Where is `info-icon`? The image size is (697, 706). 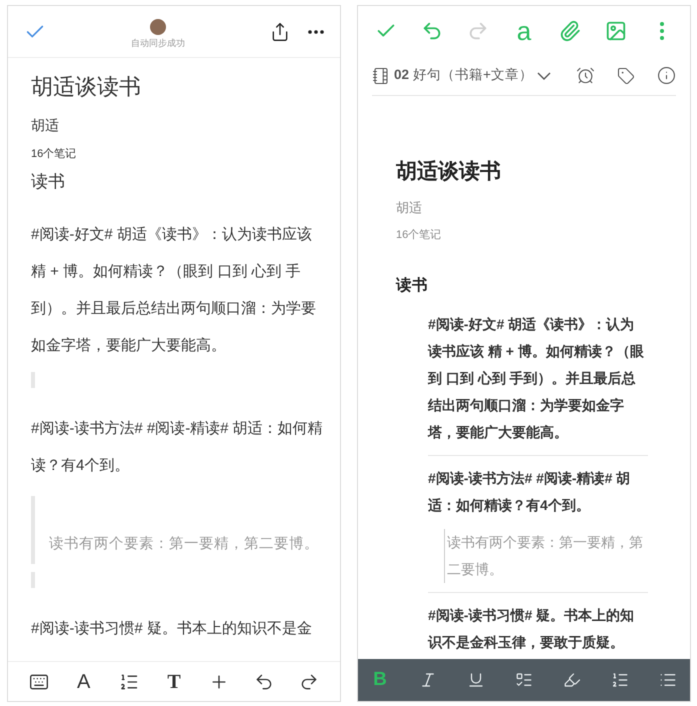 info-icon is located at coordinates (666, 75).